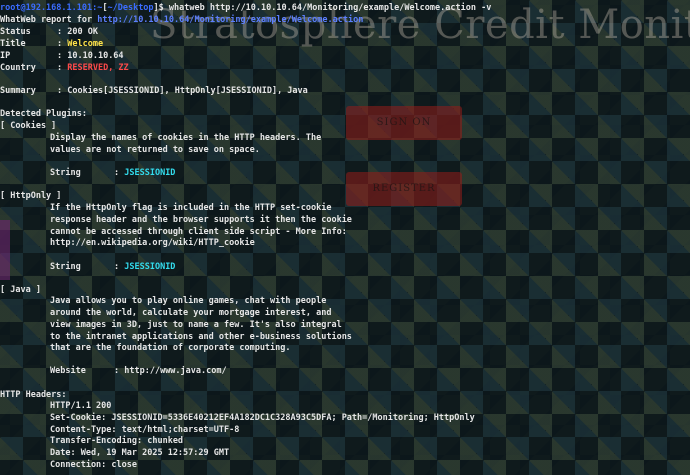 This screenshot has height=475, width=690. Describe the element at coordinates (18, 68) in the screenshot. I see `field-key: Country` at that location.